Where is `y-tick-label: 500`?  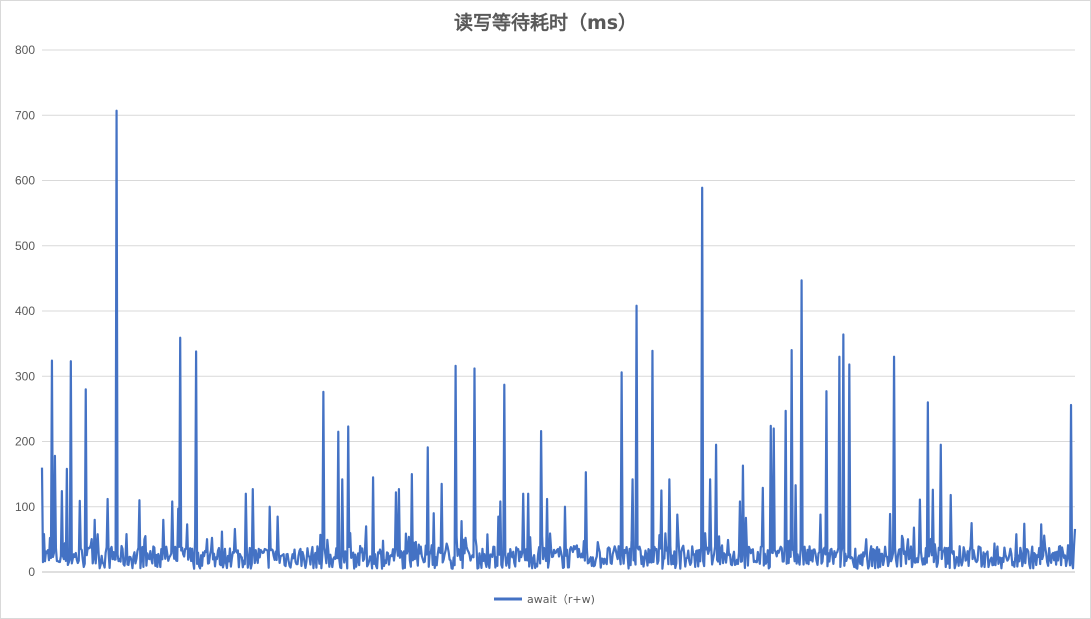
y-tick-label: 500 is located at coordinates (25, 246).